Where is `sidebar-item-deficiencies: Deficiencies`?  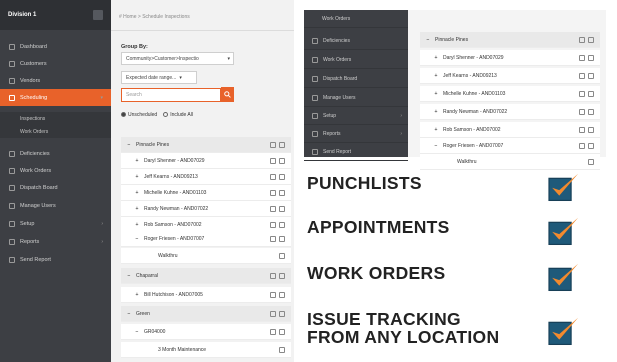
sidebar-item-deficiencies: Deficiencies is located at coordinates (55, 153).